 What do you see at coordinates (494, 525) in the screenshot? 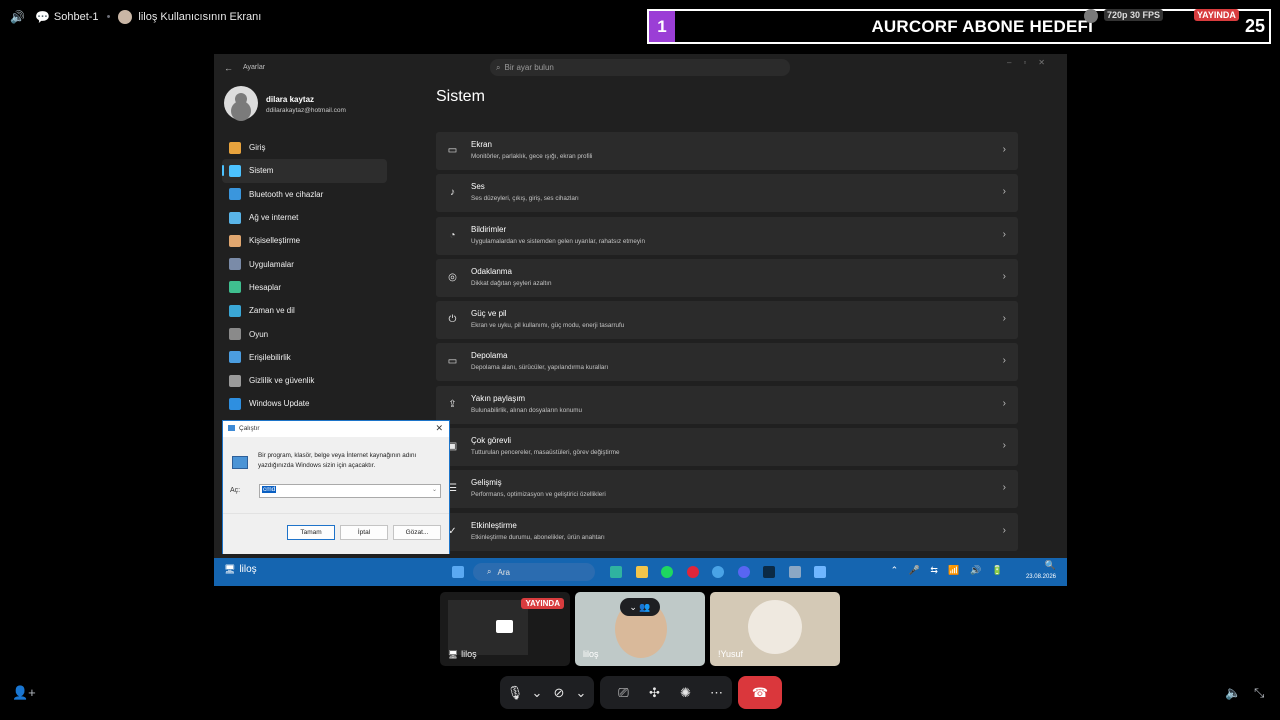
I see `card-title: Etkinleştirme` at bounding box center [494, 525].